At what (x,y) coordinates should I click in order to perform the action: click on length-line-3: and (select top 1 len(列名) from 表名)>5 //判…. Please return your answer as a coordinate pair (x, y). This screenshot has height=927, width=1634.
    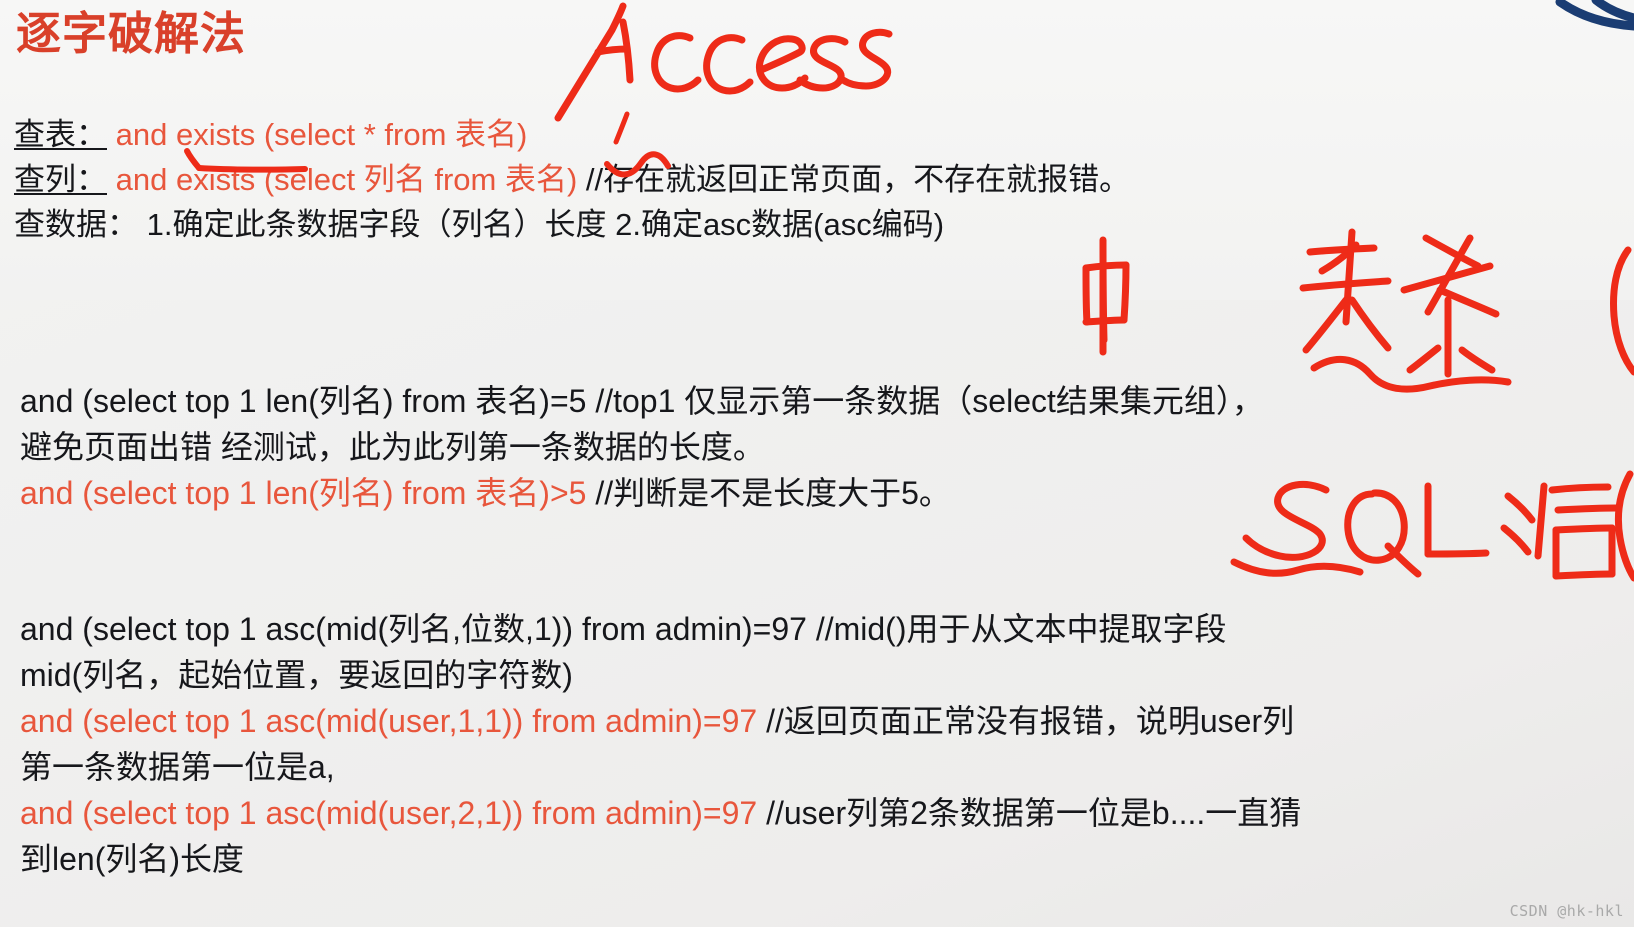
    Looking at the image, I should click on (642, 493).